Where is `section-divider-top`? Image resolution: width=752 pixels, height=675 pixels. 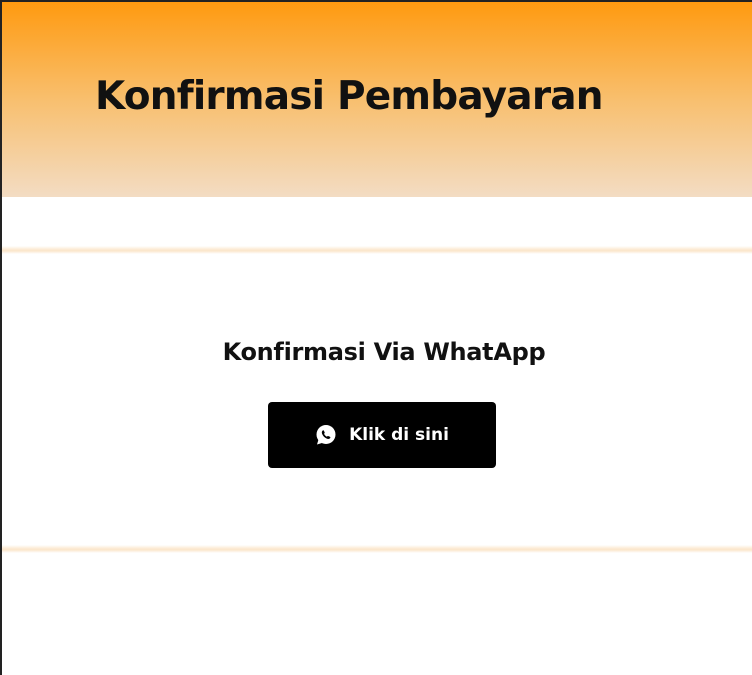
section-divider-top is located at coordinates (377, 250).